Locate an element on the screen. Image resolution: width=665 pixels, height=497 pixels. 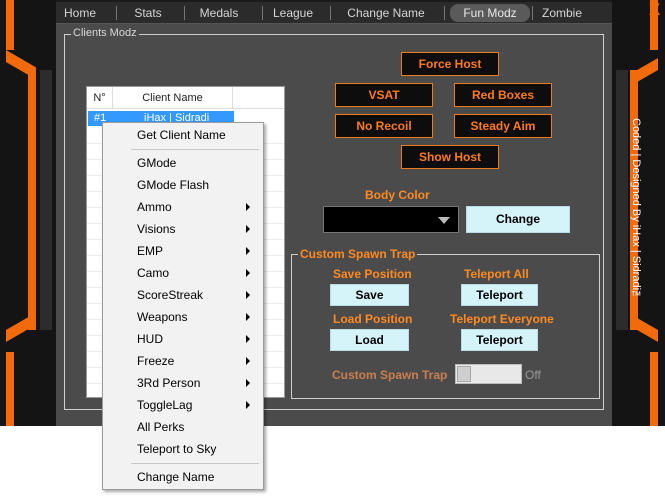
right-frame-decoration: Coded | Designed By iHax | Sidradi™ X is located at coordinates (638, 213).